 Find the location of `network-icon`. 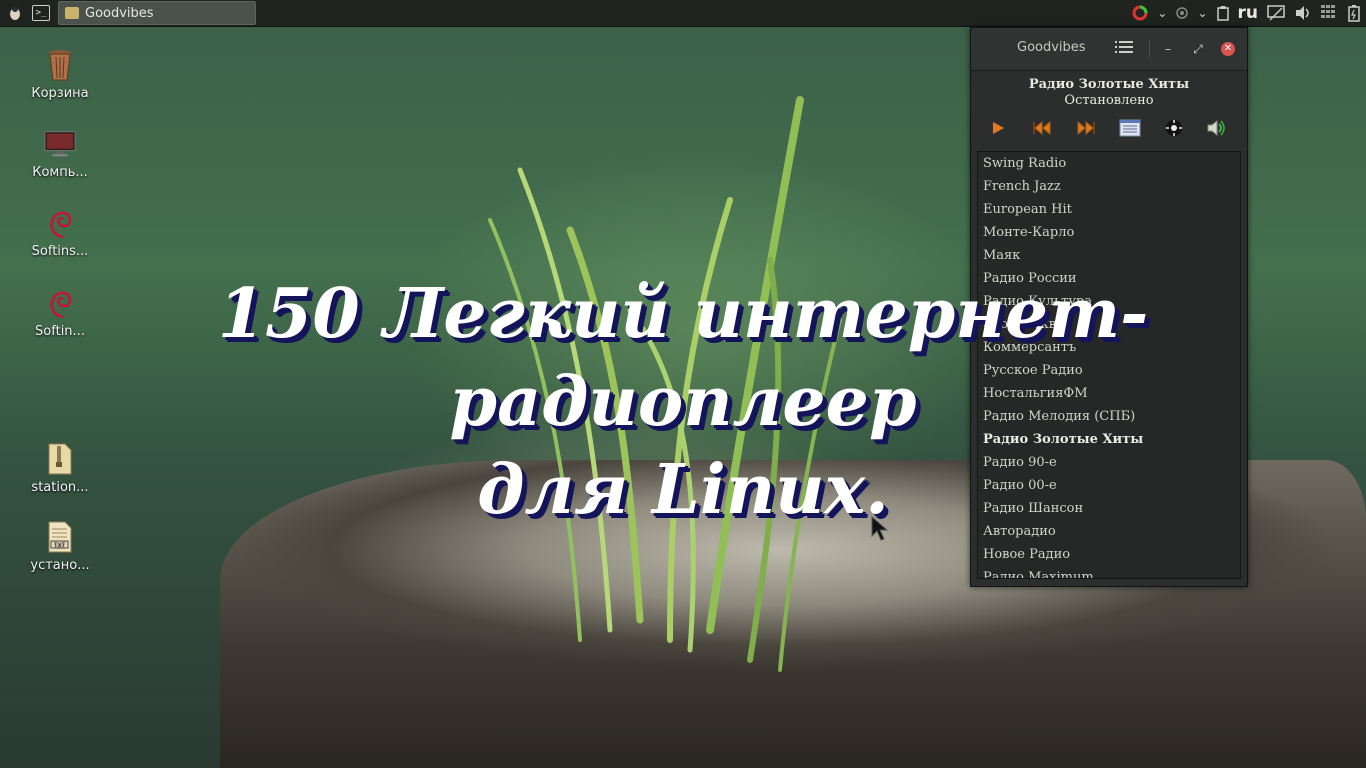

network-icon is located at coordinates (1140, 13).